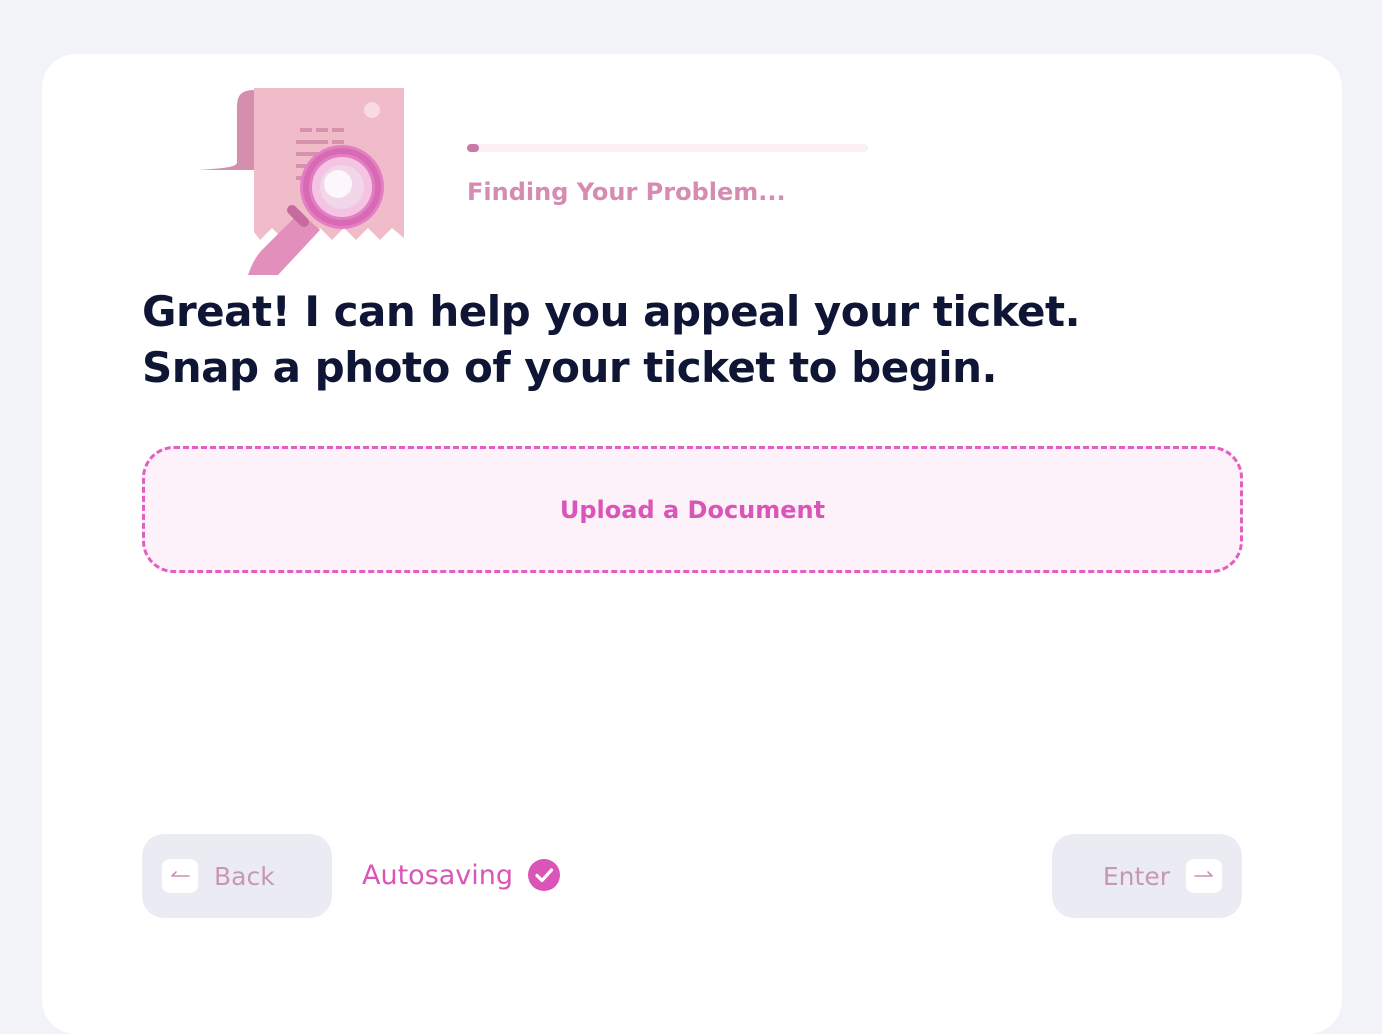  Describe the element at coordinates (438, 875) in the screenshot. I see `autosave-label: Autosaving` at that location.